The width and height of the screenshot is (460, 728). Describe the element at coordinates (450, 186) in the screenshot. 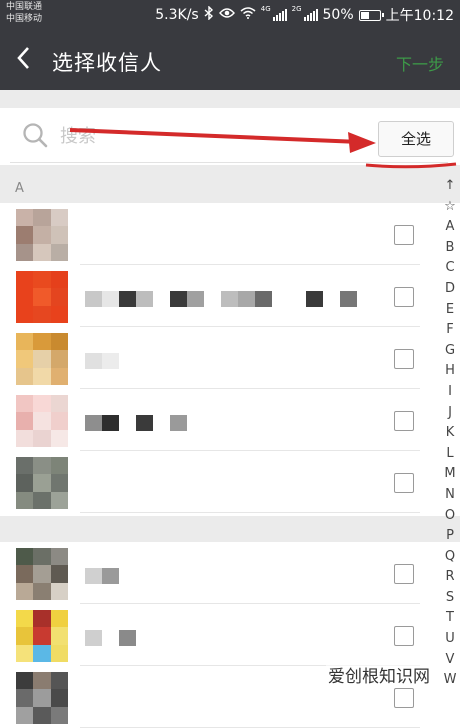

I see `index-letter: ↑` at that location.